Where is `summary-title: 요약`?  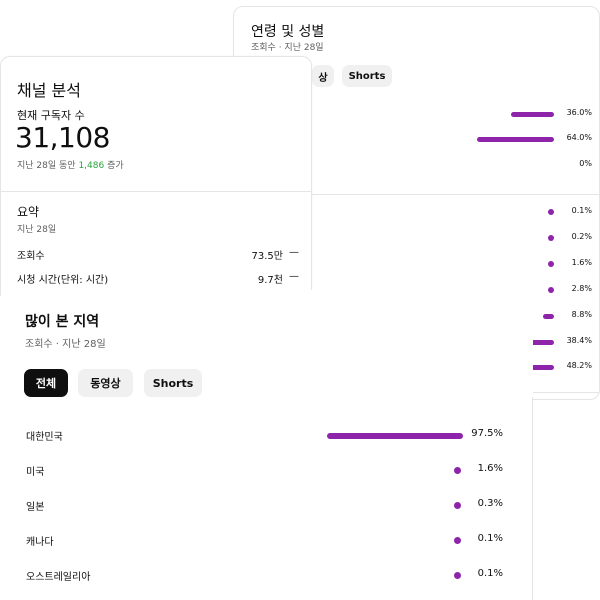 summary-title: 요약 is located at coordinates (28, 212).